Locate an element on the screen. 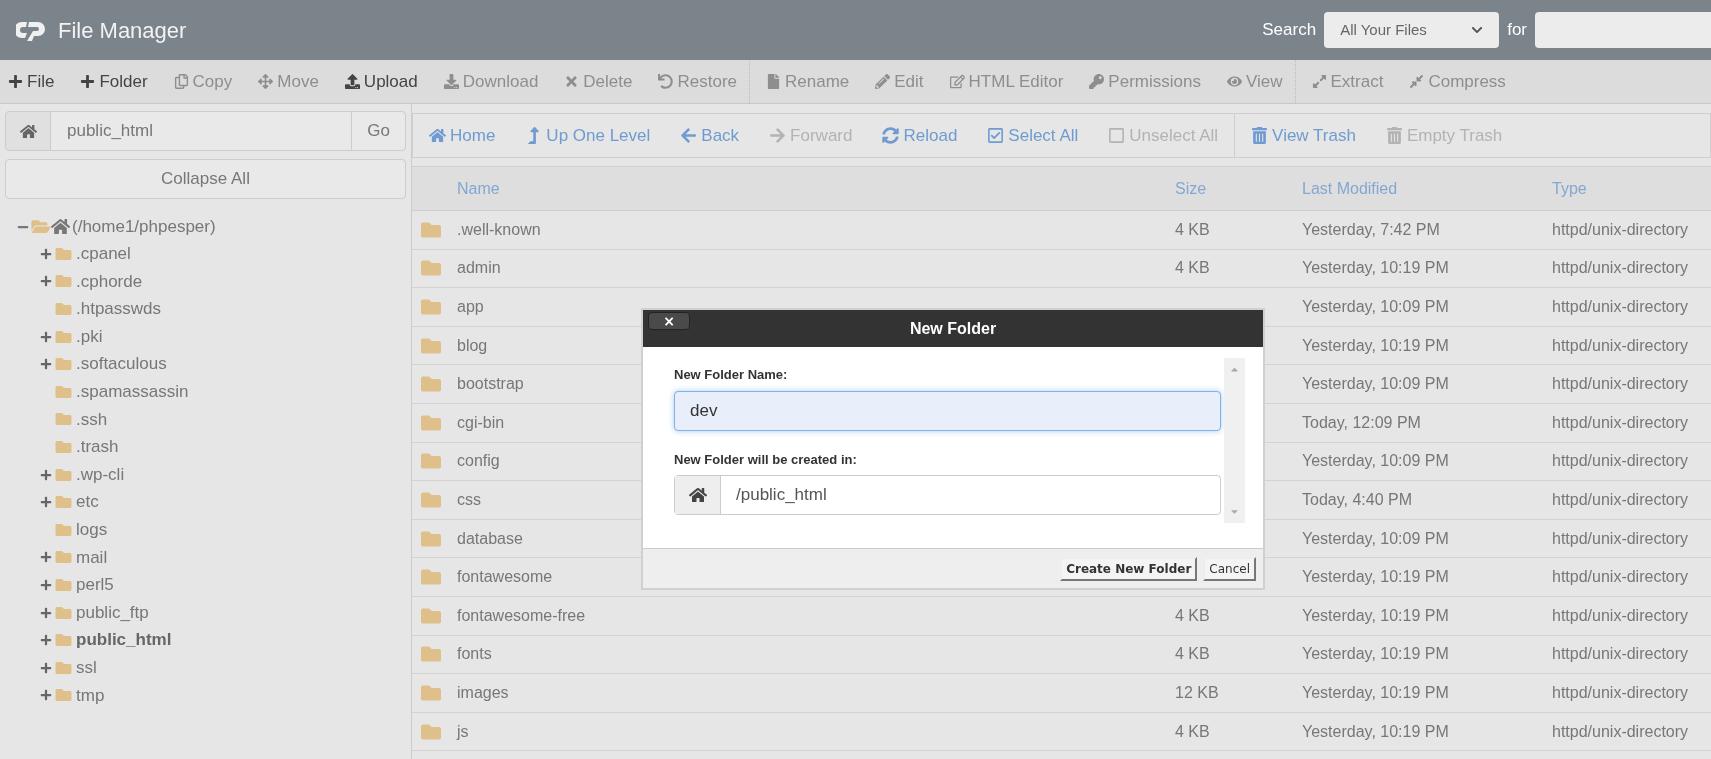 The height and width of the screenshot is (759, 1711). table-cell-text: Yesterday, 7:42 PM is located at coordinates (1371, 229).